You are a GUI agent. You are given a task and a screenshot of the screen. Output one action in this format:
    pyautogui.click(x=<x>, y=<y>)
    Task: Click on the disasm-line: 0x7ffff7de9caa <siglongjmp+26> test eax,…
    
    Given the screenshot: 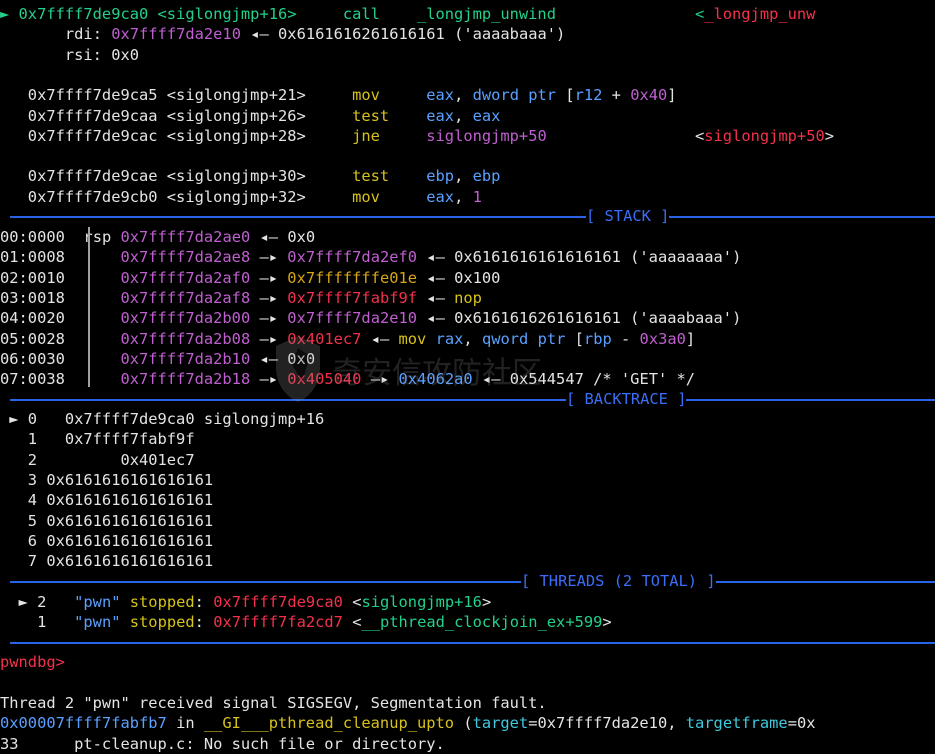 What is the action you would take?
    pyautogui.click(x=467, y=116)
    